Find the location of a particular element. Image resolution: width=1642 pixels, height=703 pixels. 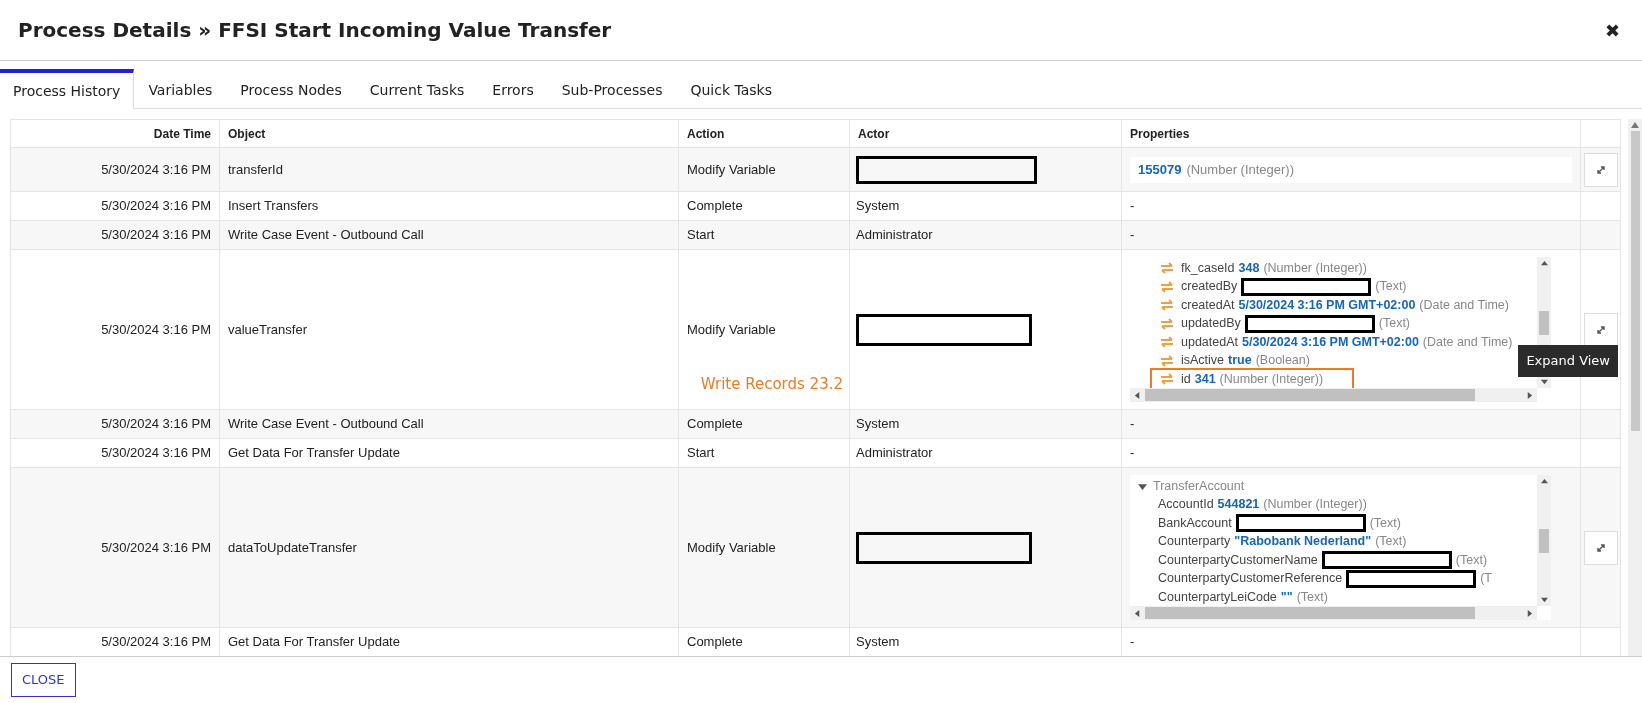

vertical-scrollbar is located at coordinates (1544, 540).